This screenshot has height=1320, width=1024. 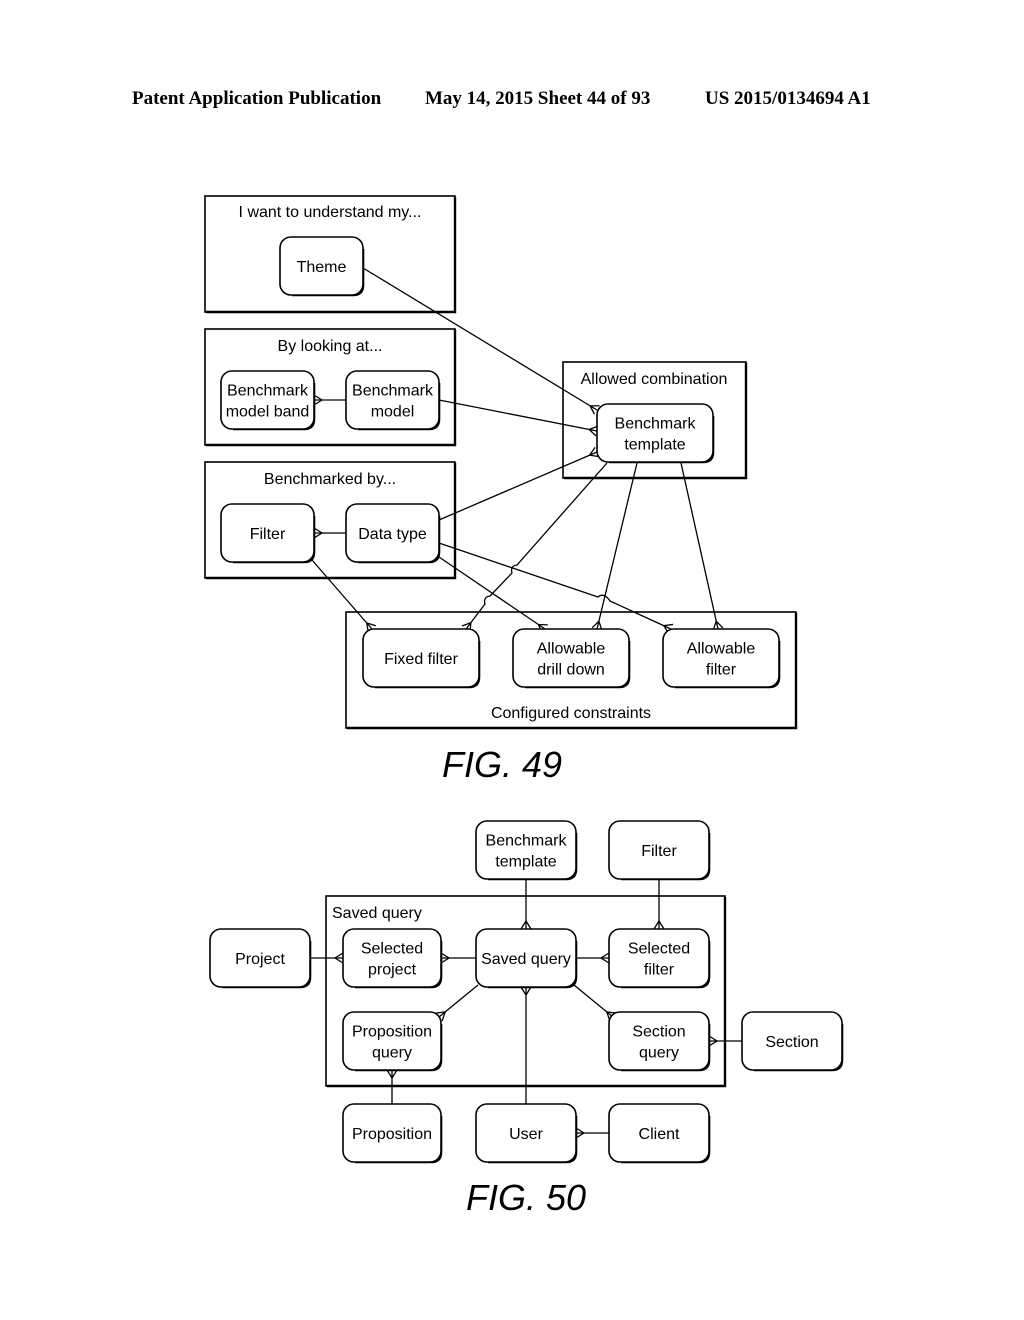 What do you see at coordinates (268, 391) in the screenshot?
I see `node-benchmark-model-band-label: Benchmark` at bounding box center [268, 391].